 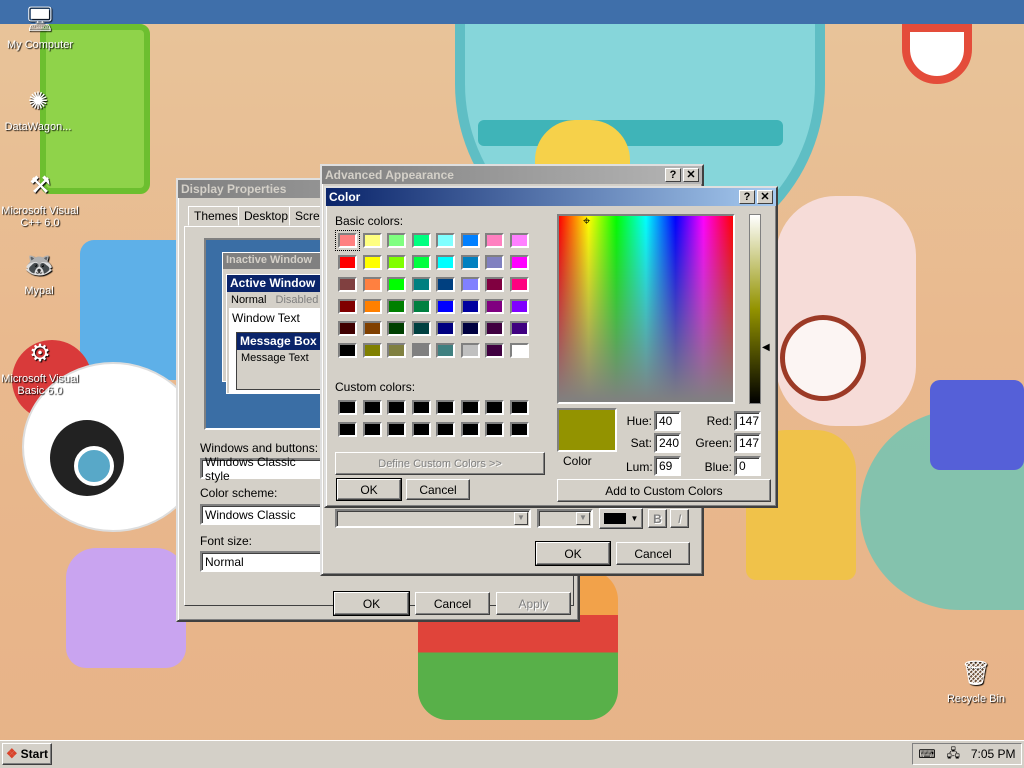 What do you see at coordinates (262, 514) in the screenshot?
I see `color-scheme-select: Windows Classic` at bounding box center [262, 514].